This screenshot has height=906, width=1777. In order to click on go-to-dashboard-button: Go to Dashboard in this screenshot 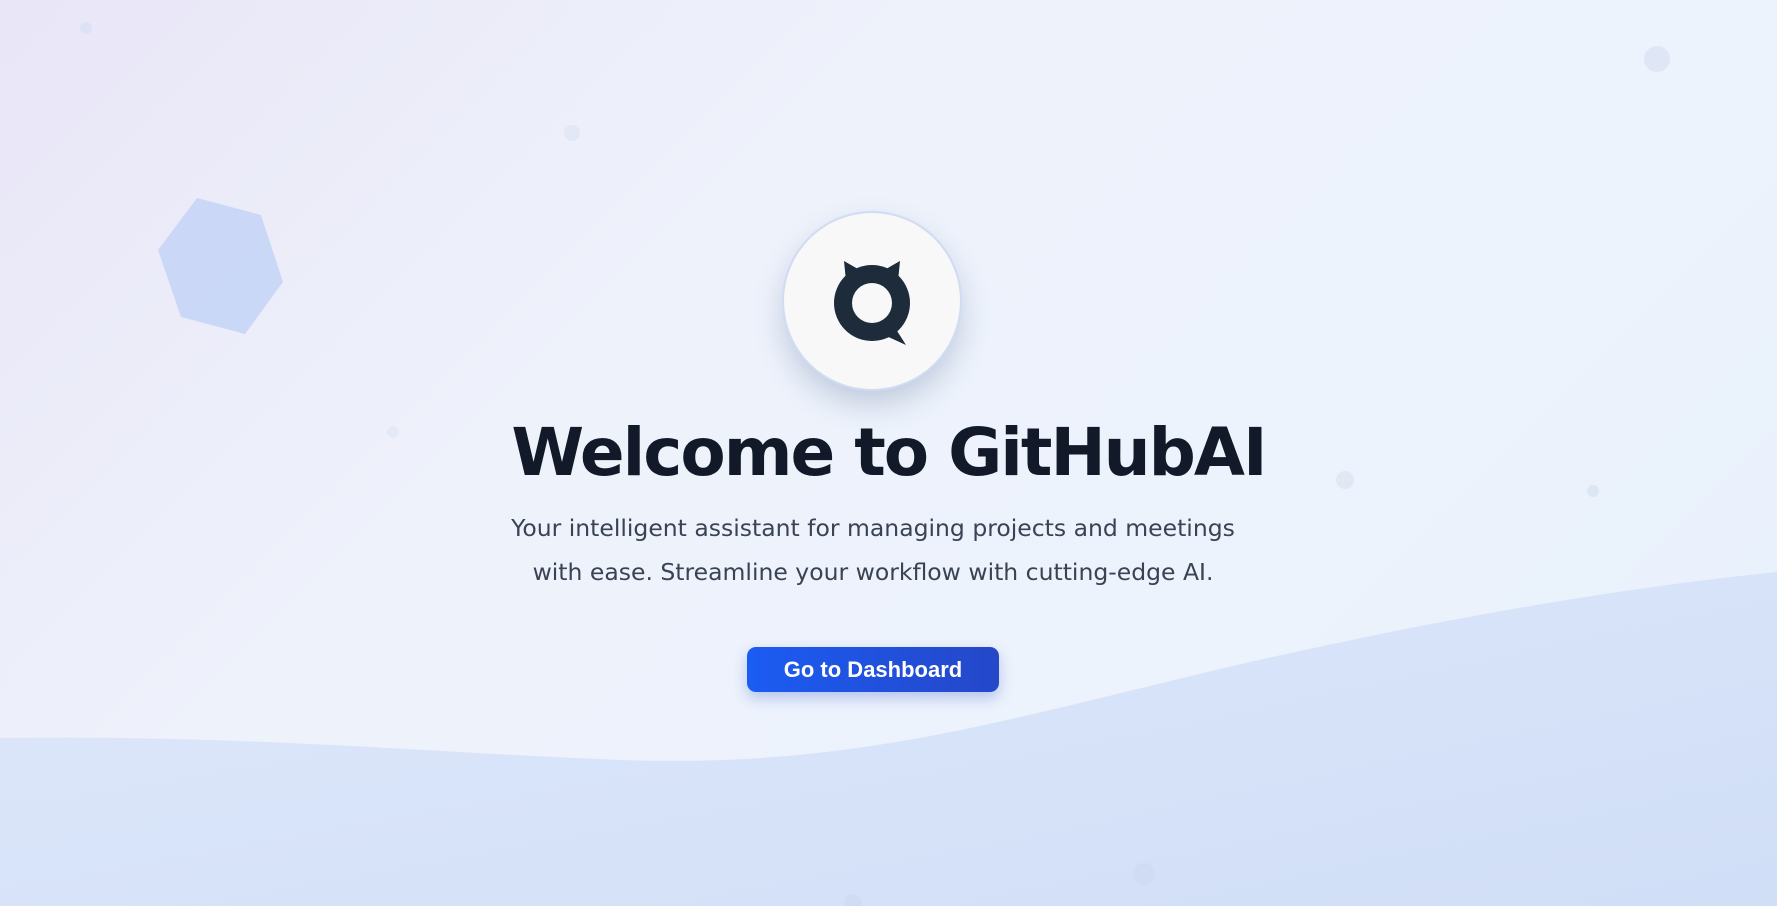, I will do `click(873, 669)`.